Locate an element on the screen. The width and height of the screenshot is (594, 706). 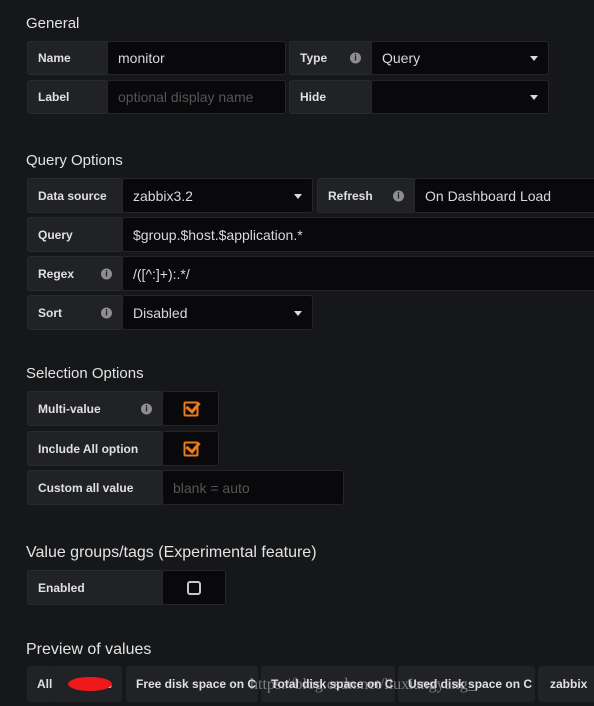
preview-value: Free disk space on C is located at coordinates (192, 684).